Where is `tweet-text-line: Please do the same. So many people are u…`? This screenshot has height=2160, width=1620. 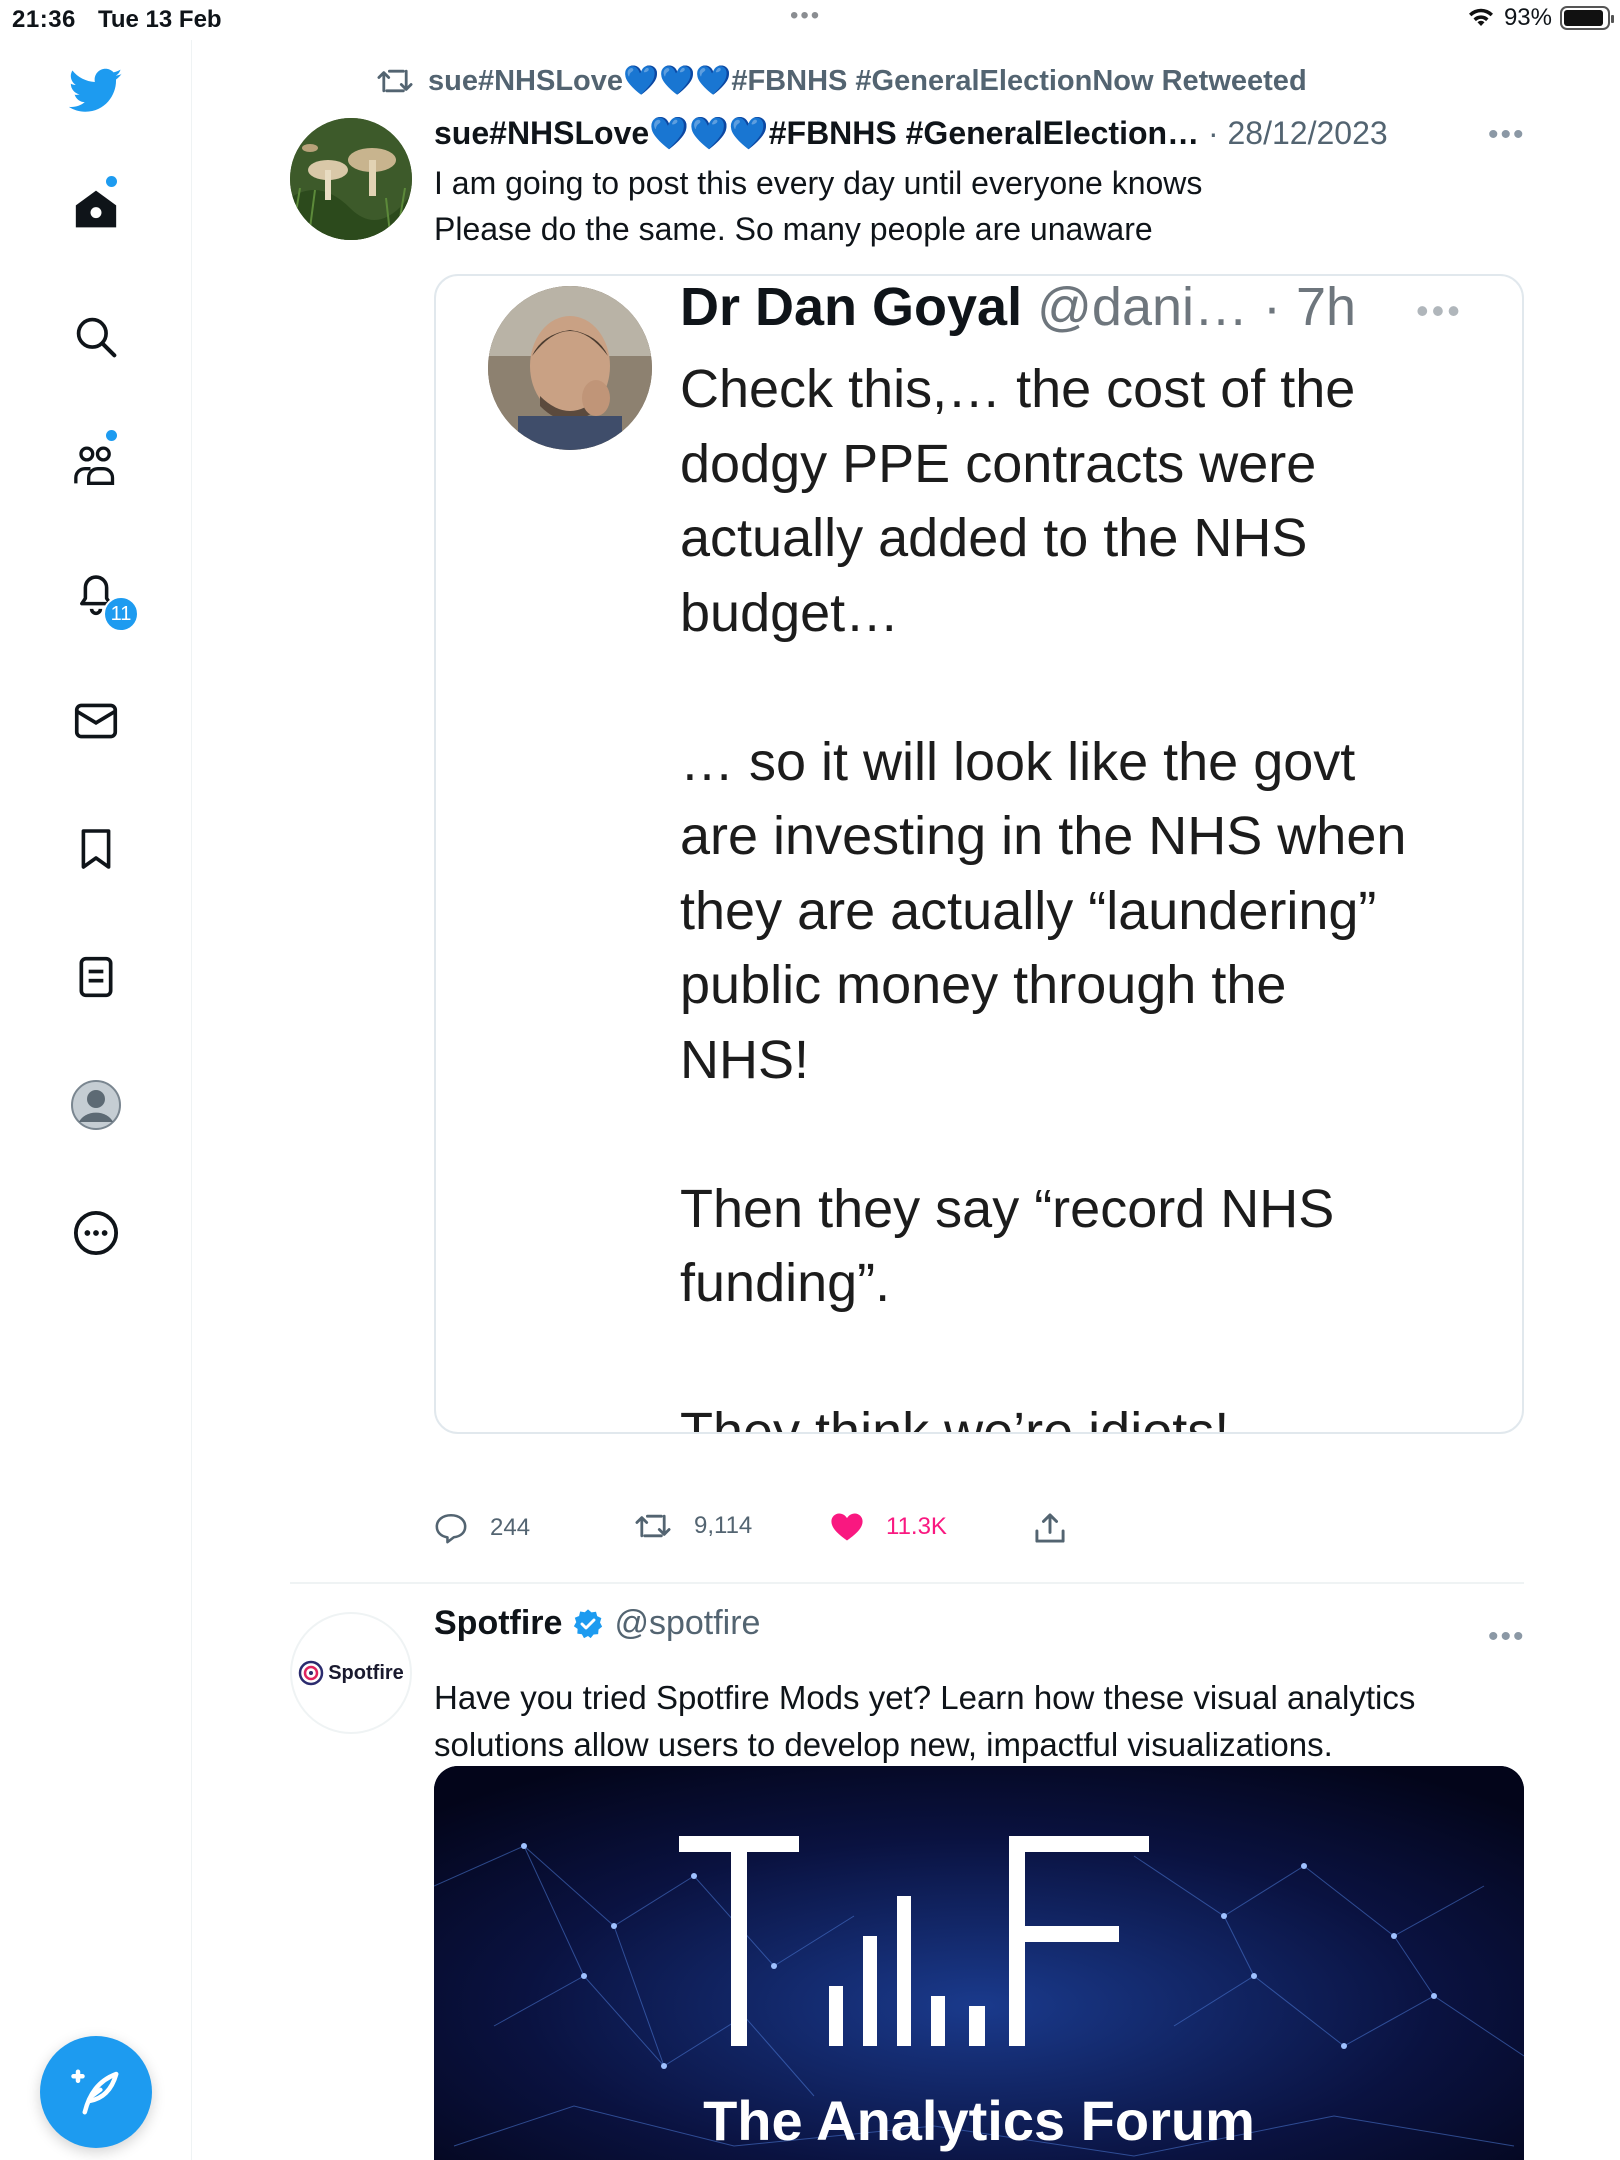 tweet-text-line: Please do the same. So many people are u… is located at coordinates (793, 229).